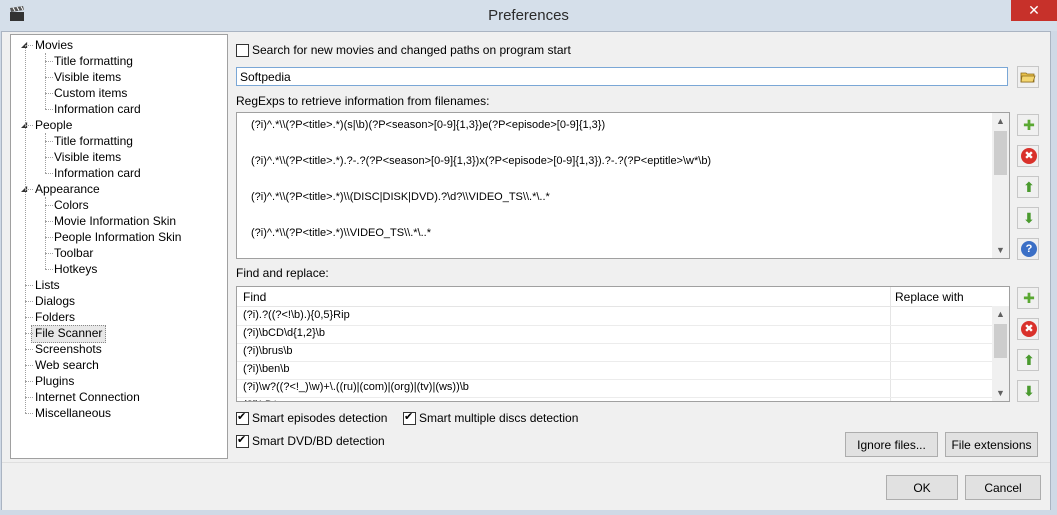  Describe the element at coordinates (1003, 487) in the screenshot. I see `cancel-button: Cancel` at that location.